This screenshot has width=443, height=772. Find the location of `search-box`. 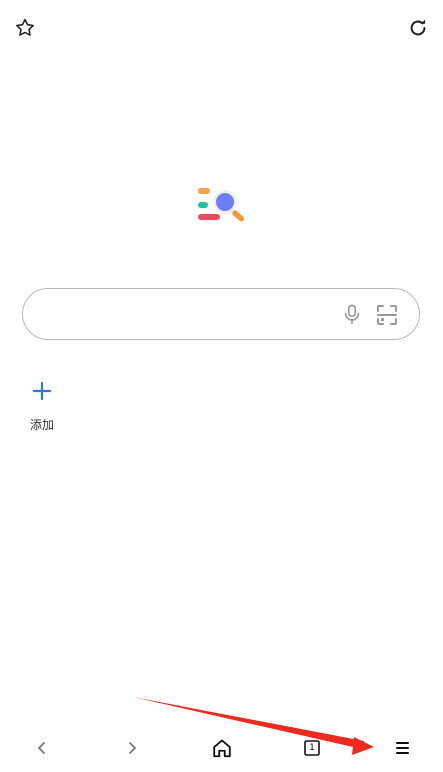

search-box is located at coordinates (221, 314).